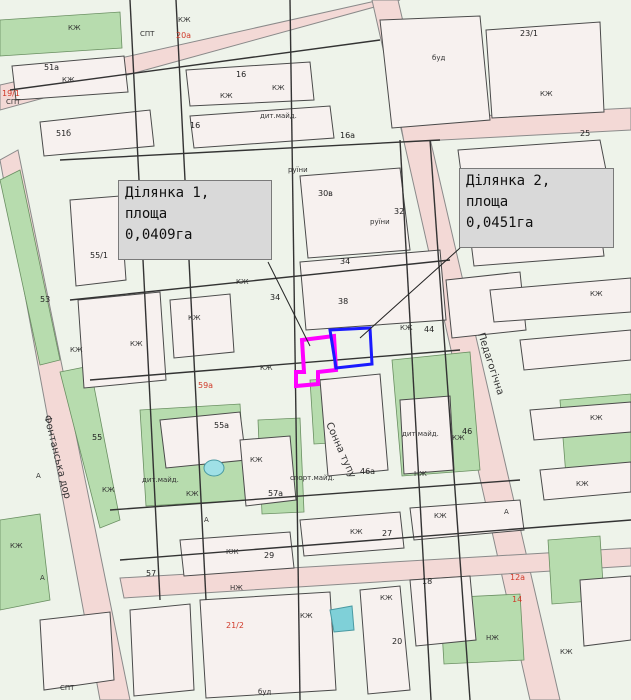  Describe the element at coordinates (61, 34) in the screenshot. I see `green-area` at that location.